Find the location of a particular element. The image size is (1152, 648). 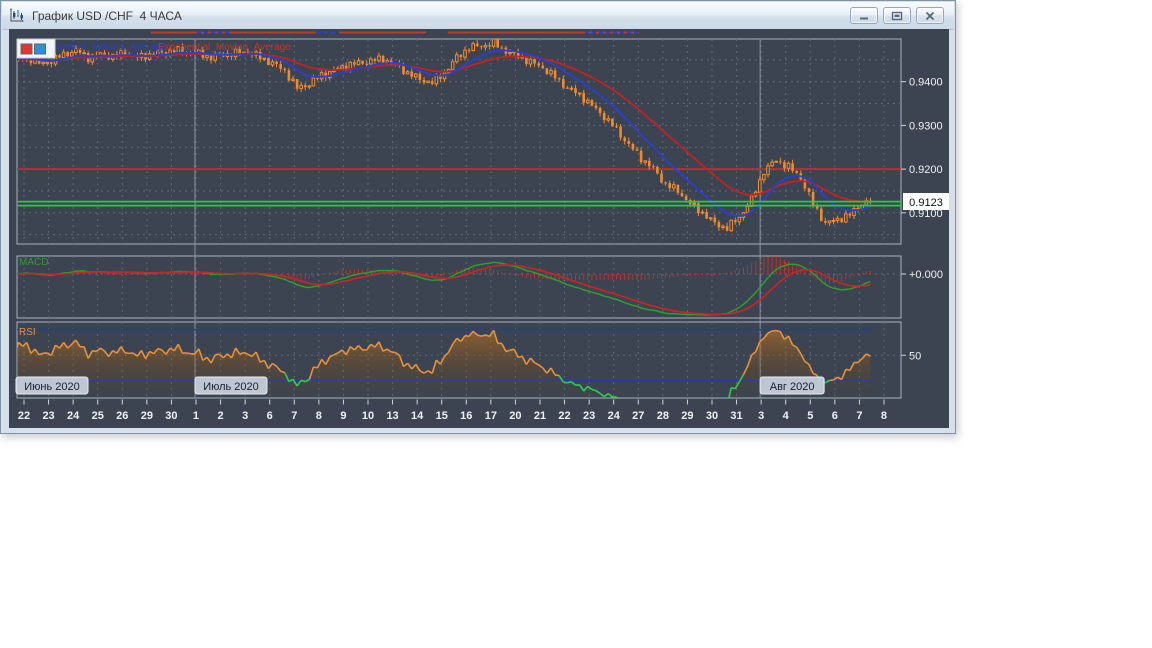

svg-text: Июнь 2020 is located at coordinates (52, 387).